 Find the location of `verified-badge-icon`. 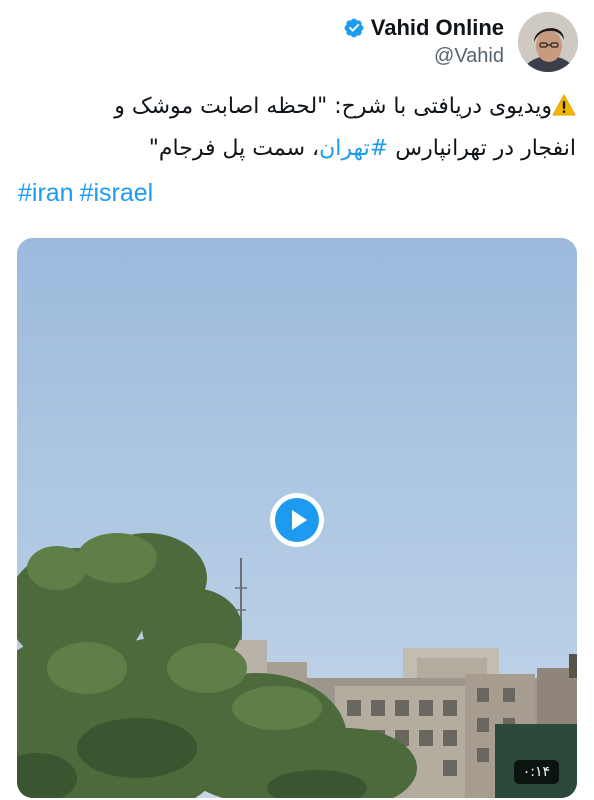

verified-badge-icon is located at coordinates (354, 28).